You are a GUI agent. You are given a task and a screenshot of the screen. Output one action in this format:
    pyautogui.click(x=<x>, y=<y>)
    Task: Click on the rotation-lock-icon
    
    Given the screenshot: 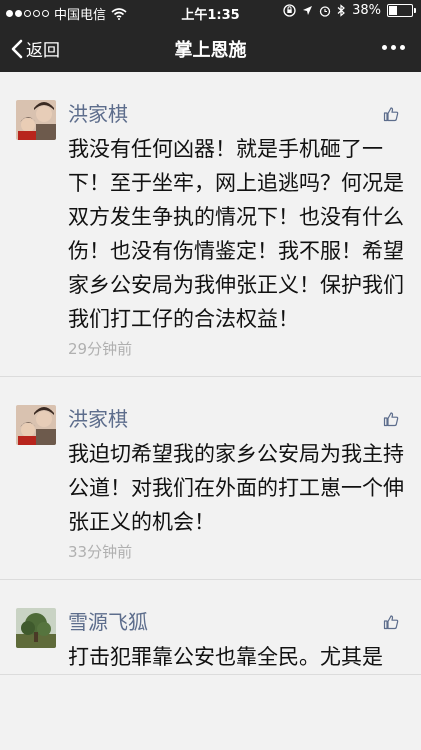 What is the action you would take?
    pyautogui.click(x=289, y=10)
    